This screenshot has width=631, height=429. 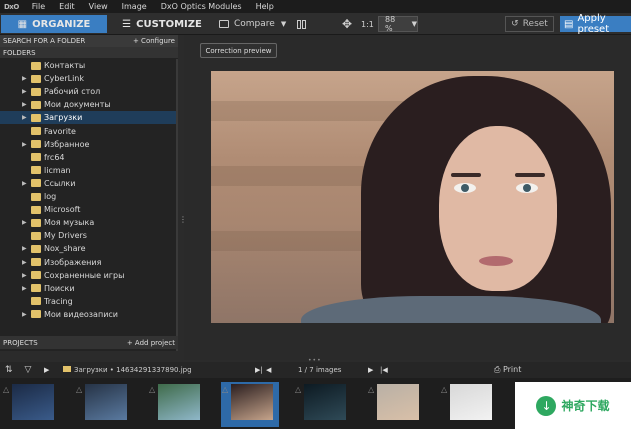 What do you see at coordinates (88, 209) in the screenshot?
I see `tree-item: Microsoft` at bounding box center [88, 209].